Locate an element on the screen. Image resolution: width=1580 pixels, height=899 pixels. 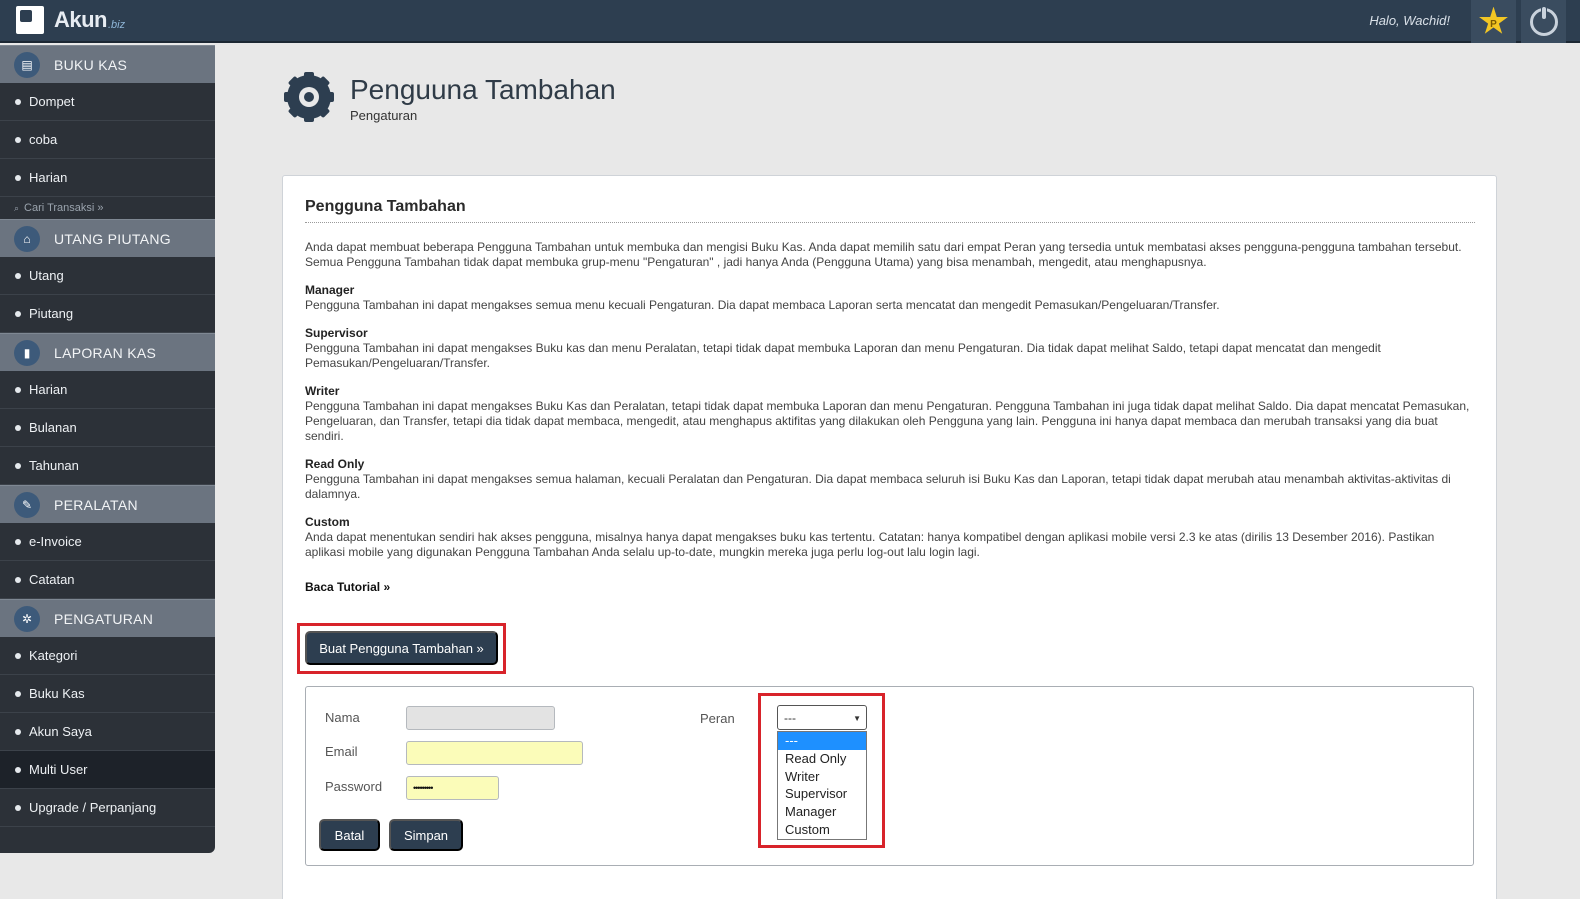
sidebar-item: Upgrade / Perpanjang is located at coordinates (107, 808).